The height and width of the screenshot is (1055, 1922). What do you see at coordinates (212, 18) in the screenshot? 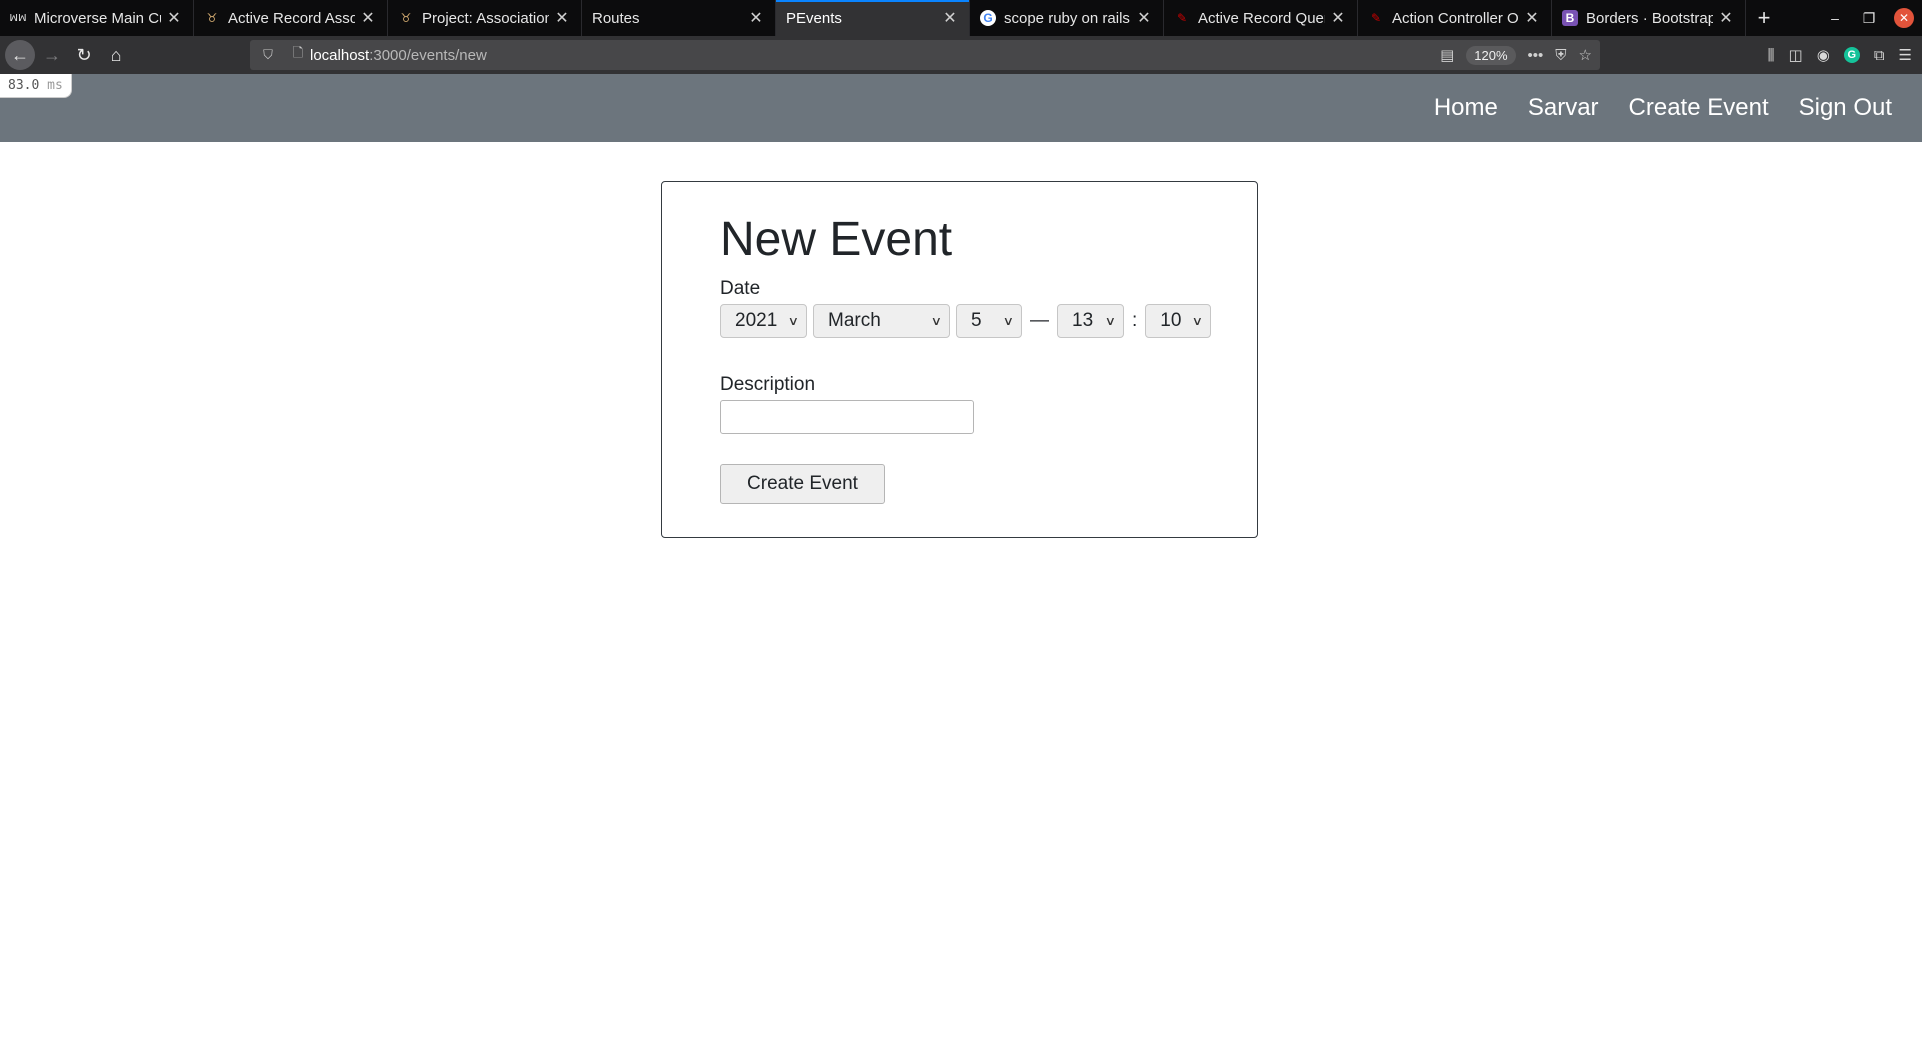
I see `rails-icon: ♉` at bounding box center [212, 18].